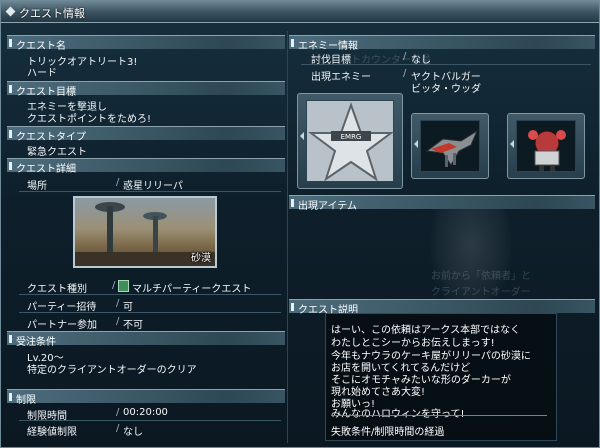 The width and height of the screenshot is (600, 448). What do you see at coordinates (300, 12) in the screenshot?
I see `title-bar: クエスト情報` at bounding box center [300, 12].